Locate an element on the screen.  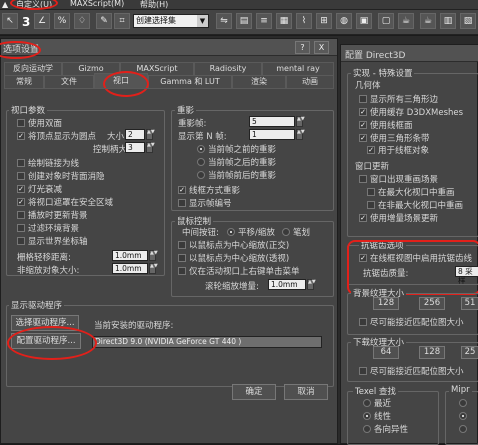
dl-tex-64: 64 is located at coordinates (386, 352).